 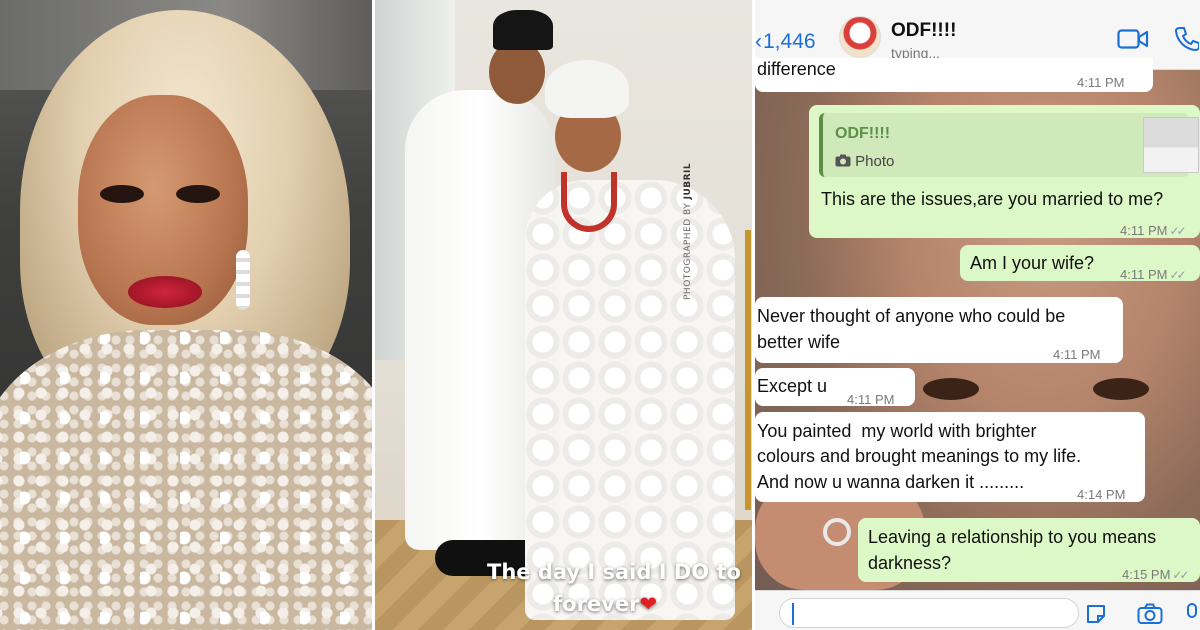 What do you see at coordinates (843, 160) in the screenshot?
I see `photo-icon` at bounding box center [843, 160].